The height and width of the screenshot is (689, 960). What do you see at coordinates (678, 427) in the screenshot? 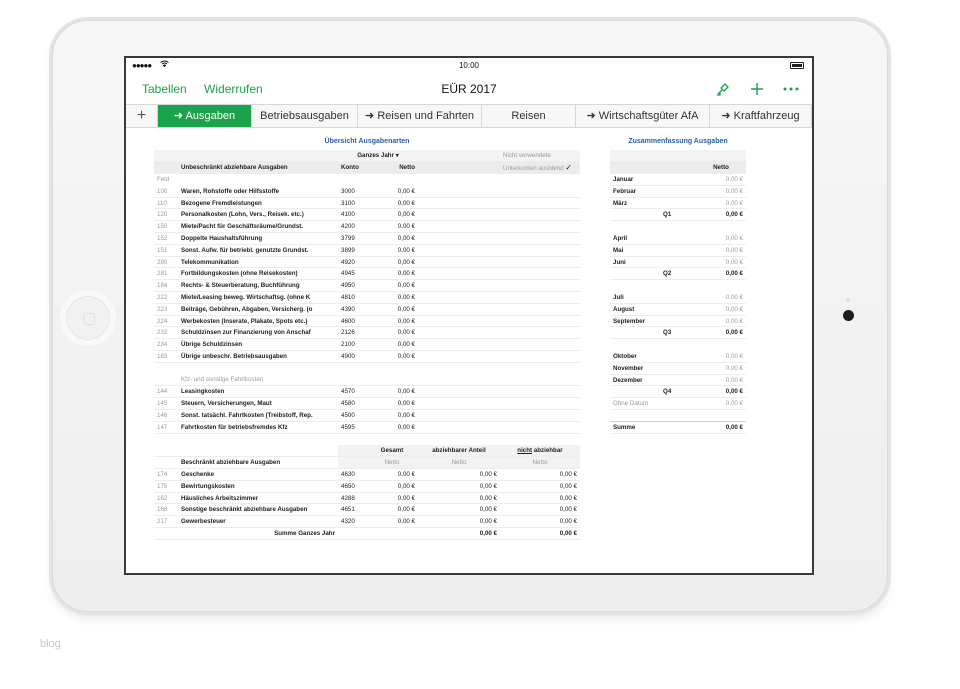
I see `summe-row: Summe 0,00 €` at bounding box center [678, 427].